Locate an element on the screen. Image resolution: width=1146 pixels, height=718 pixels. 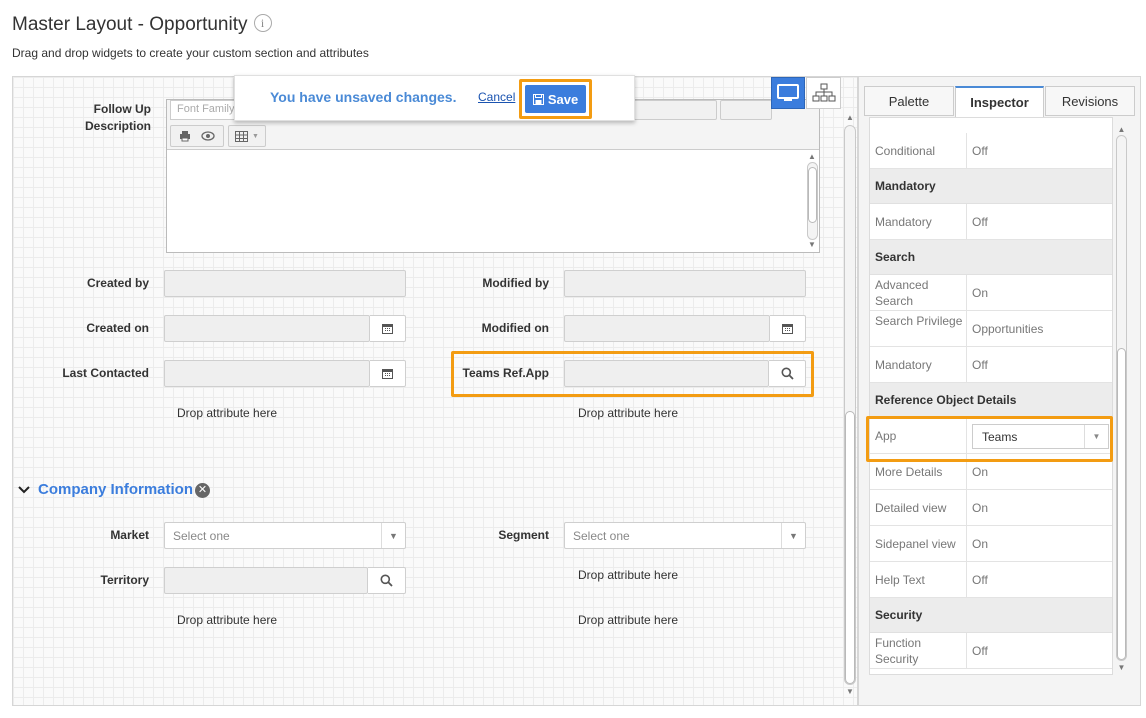
inspector-row-key: Search Privilege is located at coordinates (919, 321).